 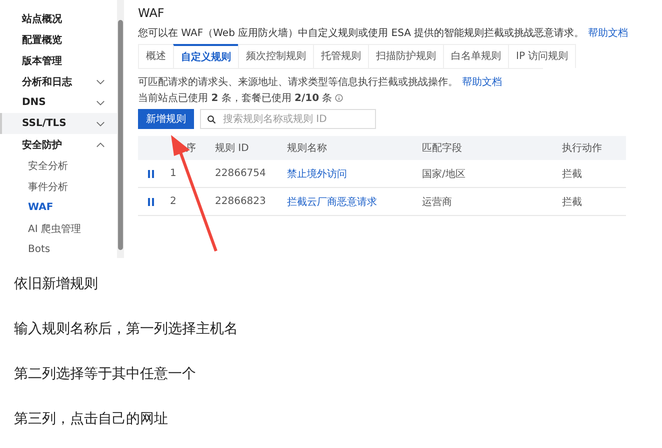 What do you see at coordinates (58, 18) in the screenshot?
I see `sidebar-item: 站点概况` at bounding box center [58, 18].